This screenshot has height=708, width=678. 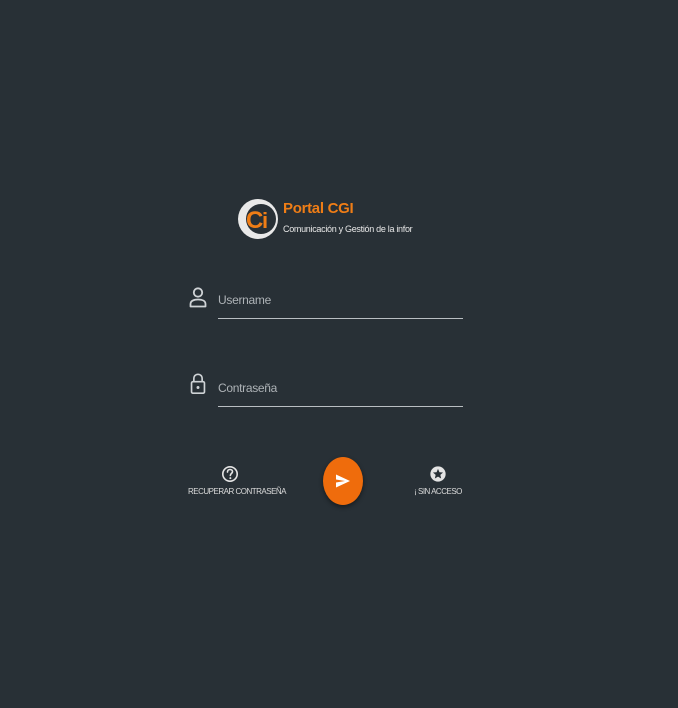 I want to click on svg-text: i, so click(x=265, y=220).